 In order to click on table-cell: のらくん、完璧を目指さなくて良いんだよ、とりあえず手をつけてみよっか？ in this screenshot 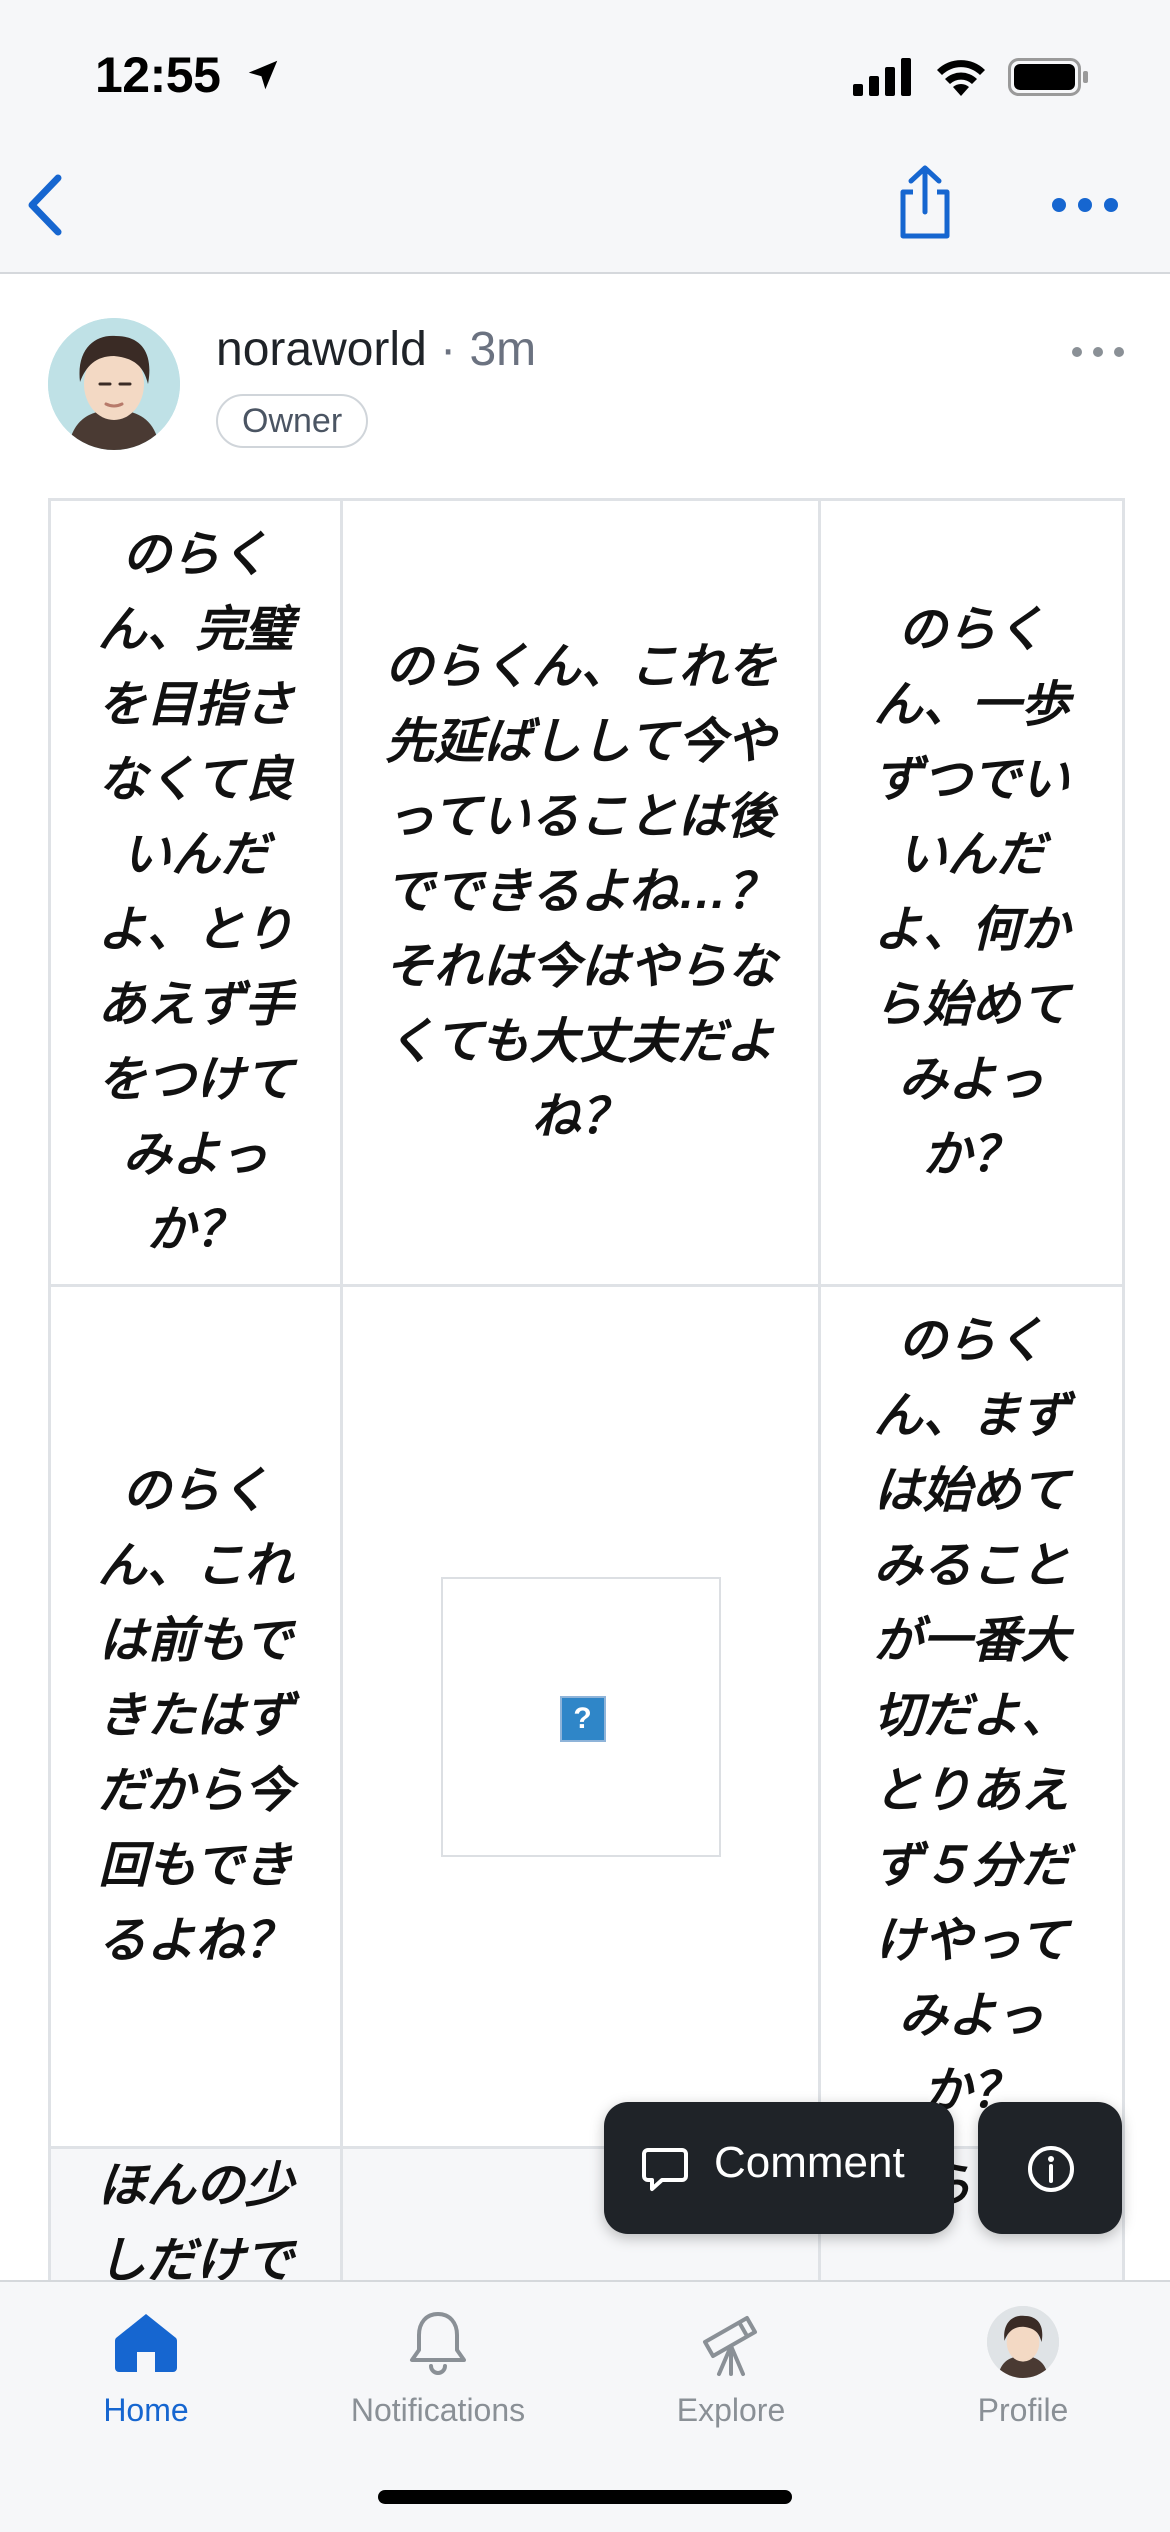, I will do `click(195, 892)`.